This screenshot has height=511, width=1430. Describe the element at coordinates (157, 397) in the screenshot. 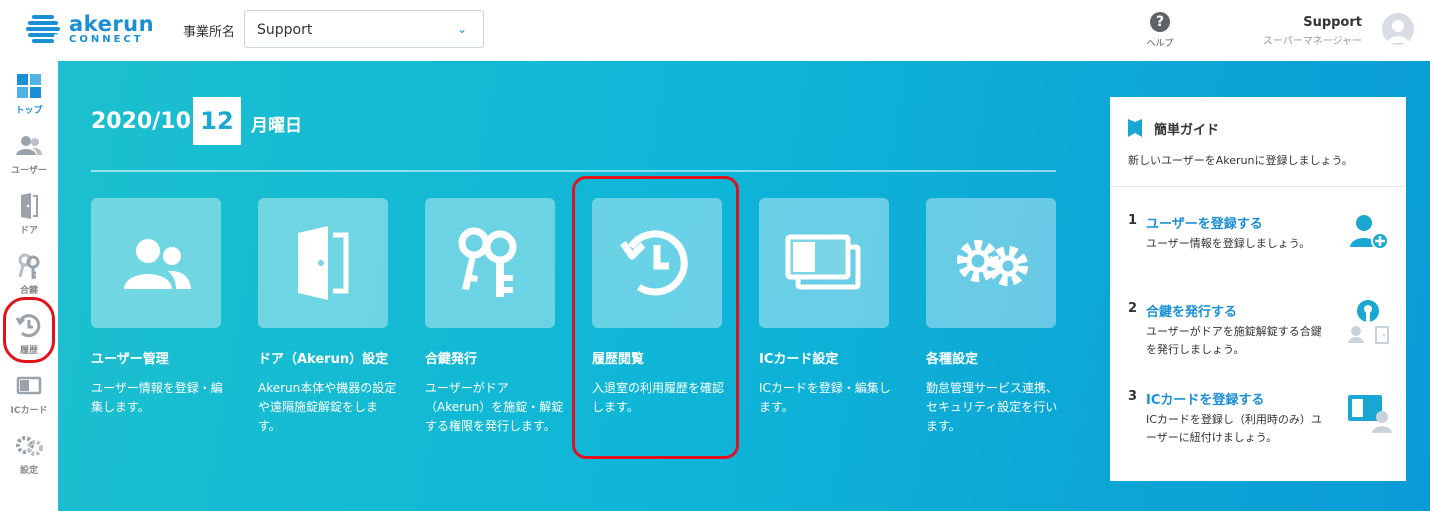

I see `card-description: ユーザー情報を登録・編集します。` at that location.